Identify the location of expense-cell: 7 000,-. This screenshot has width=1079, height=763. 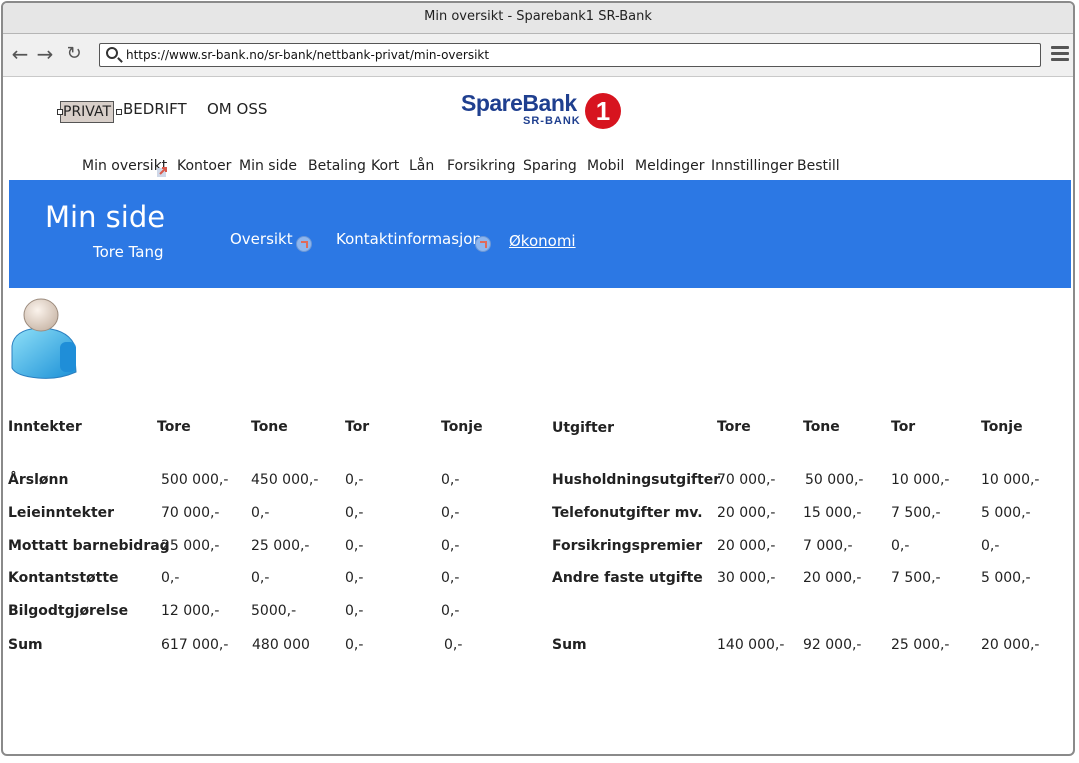
(828, 546).